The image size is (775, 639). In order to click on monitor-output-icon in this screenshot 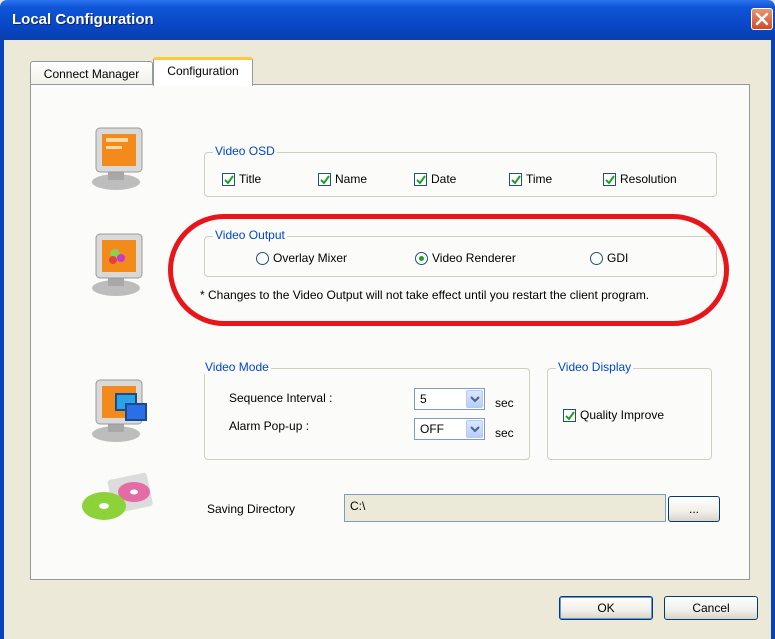, I will do `click(117, 264)`.